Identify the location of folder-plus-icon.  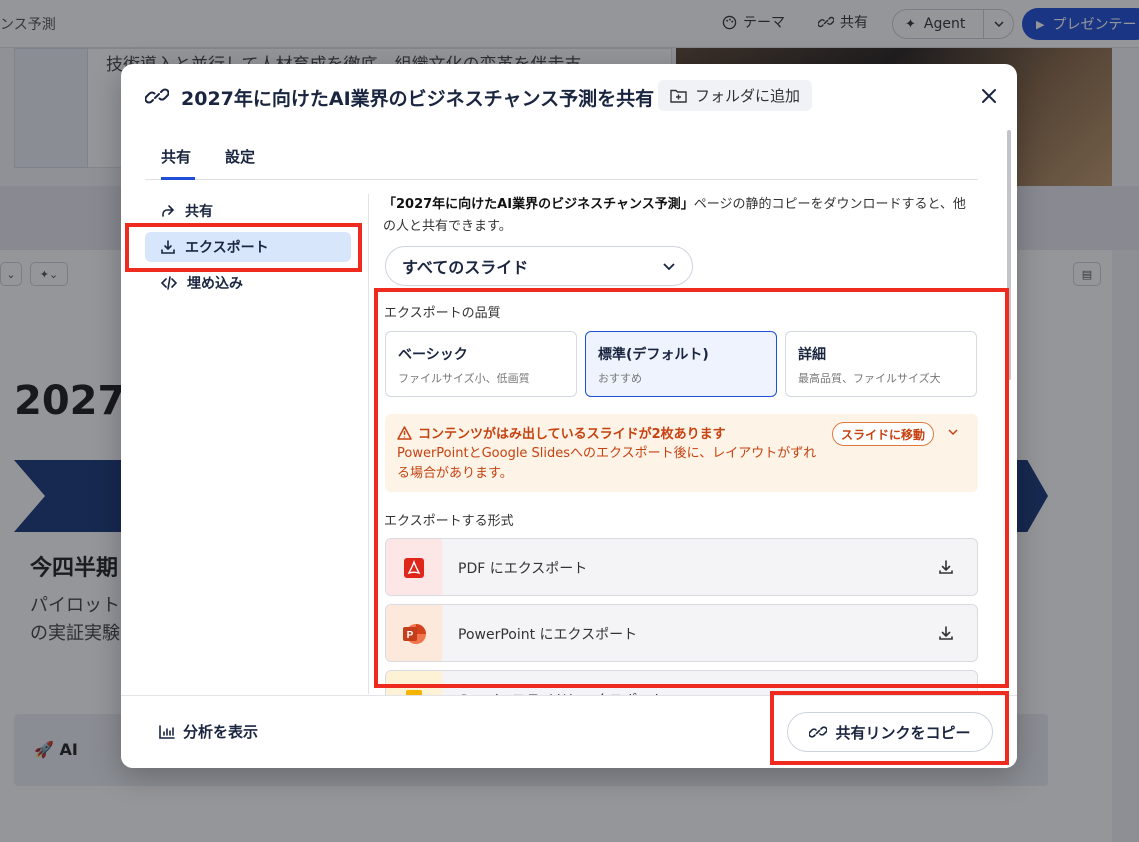
(678, 96).